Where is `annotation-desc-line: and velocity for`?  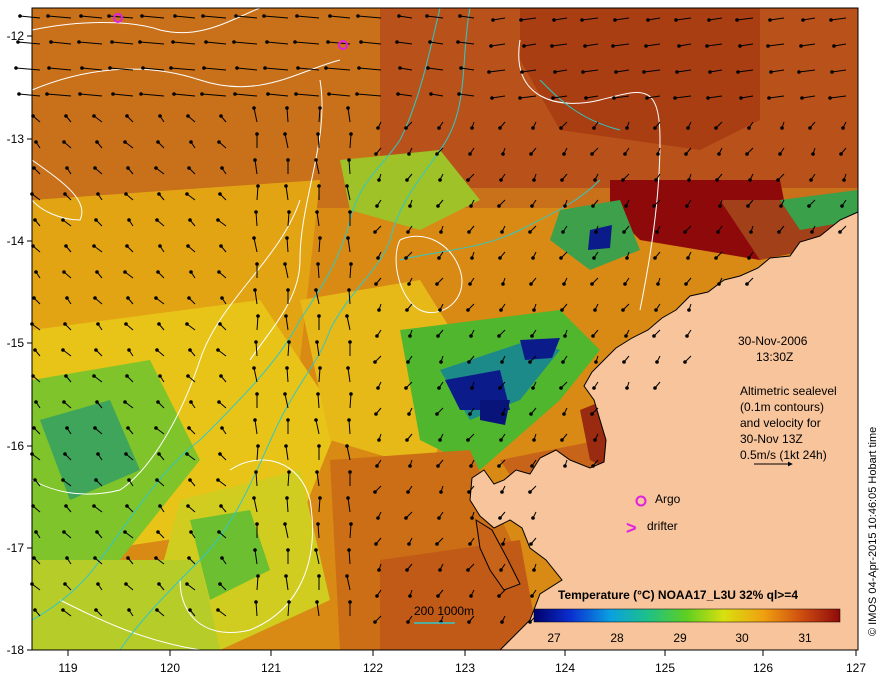 annotation-desc-line: and velocity for is located at coordinates (780, 423).